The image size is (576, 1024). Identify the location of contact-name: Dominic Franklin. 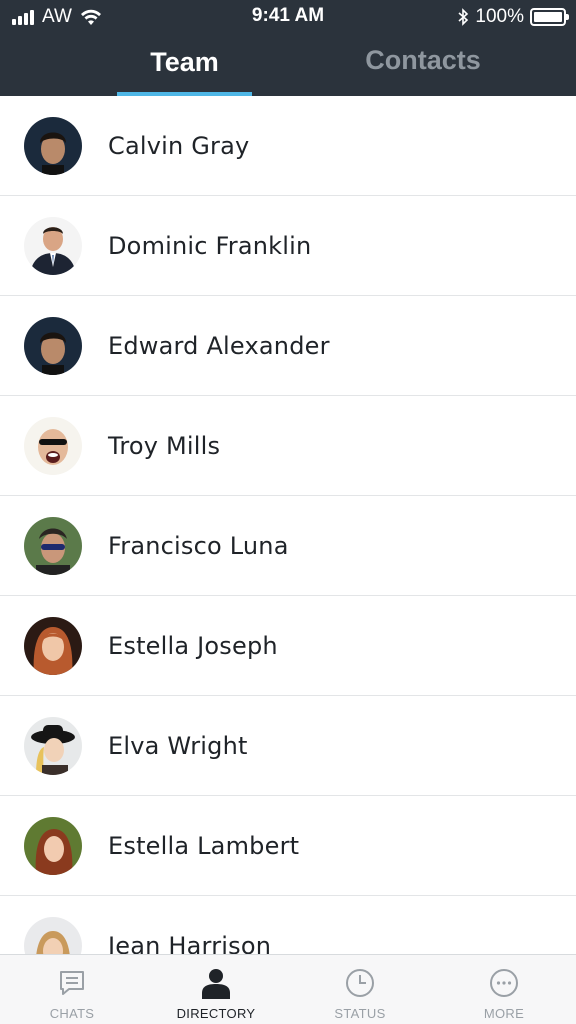
(210, 246).